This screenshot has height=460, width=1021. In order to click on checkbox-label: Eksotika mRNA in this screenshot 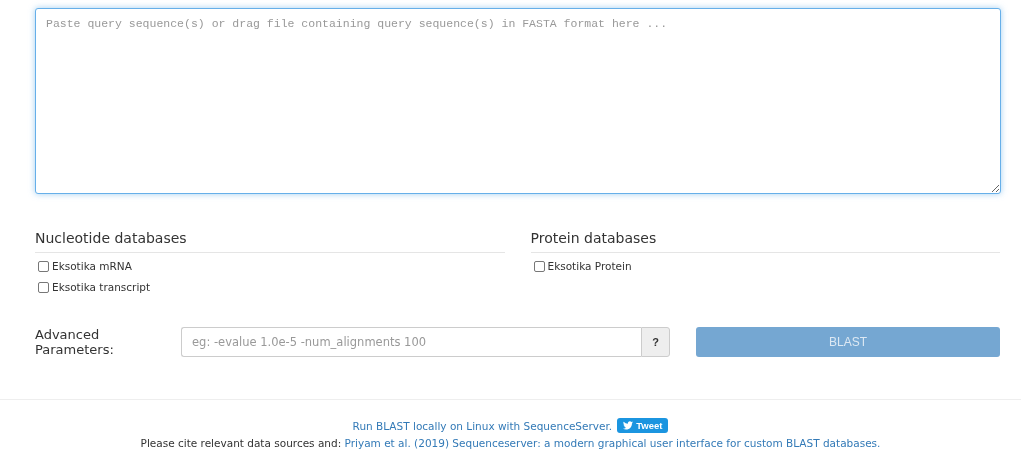, I will do `click(92, 266)`.